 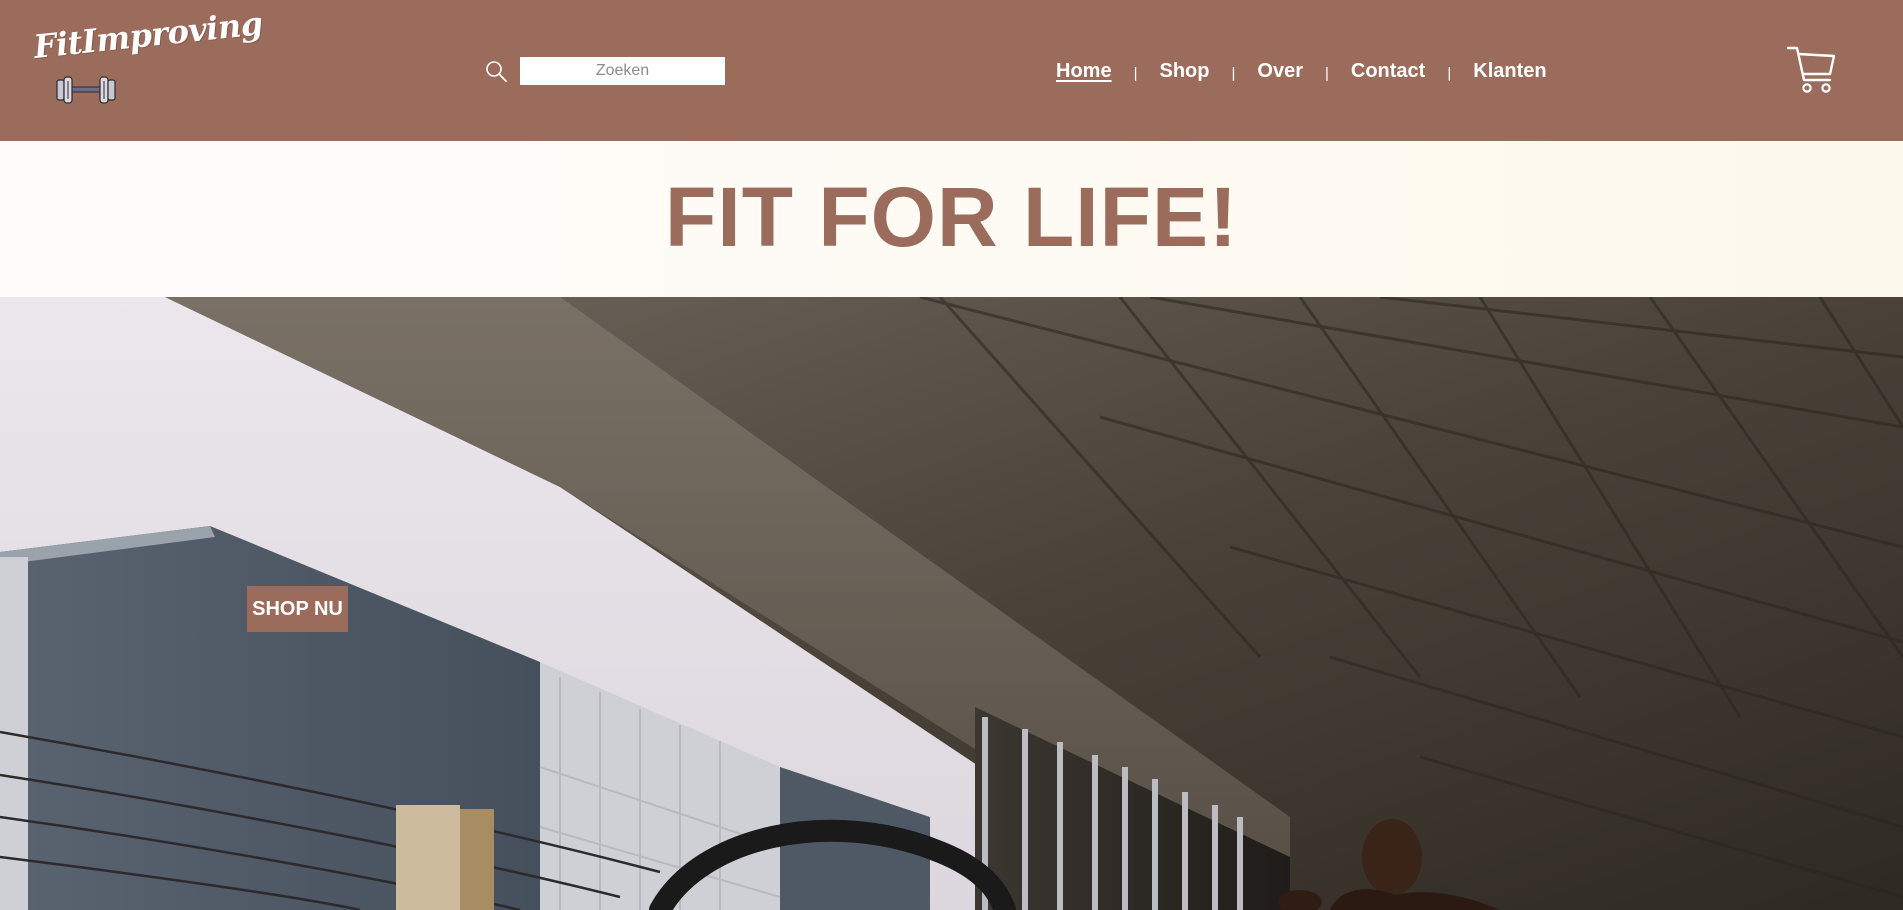 I want to click on main-nav: Home | Shop | Over | Contact | Klanten, so click(x=1301, y=71).